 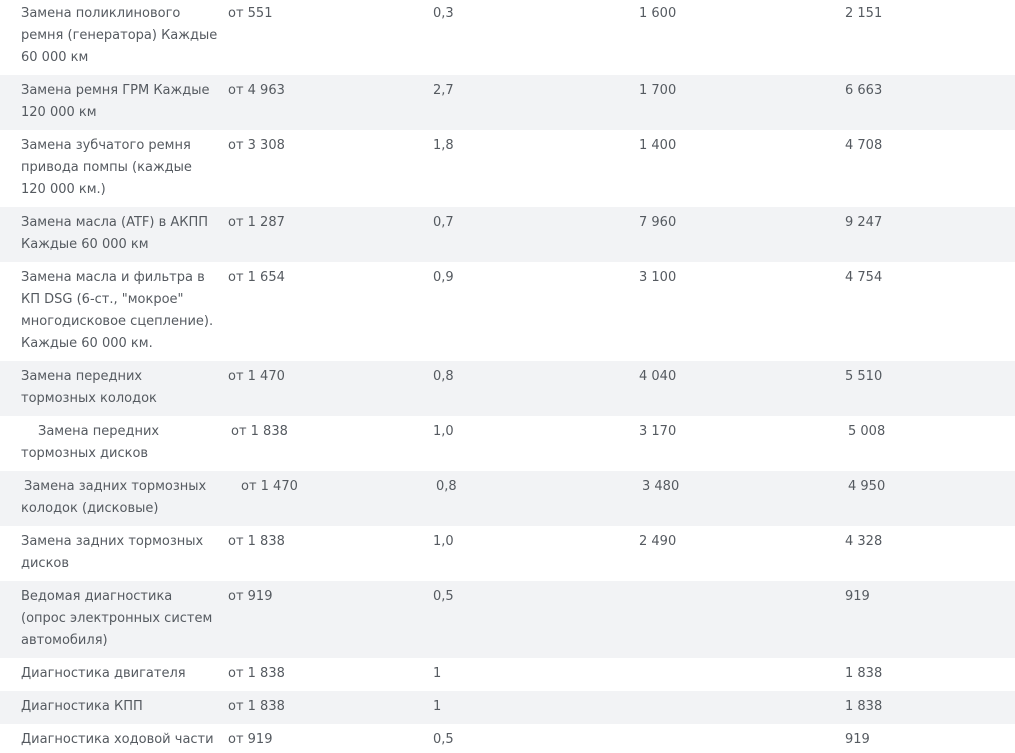 I want to click on total-cost-text: 5 008, so click(x=867, y=431).